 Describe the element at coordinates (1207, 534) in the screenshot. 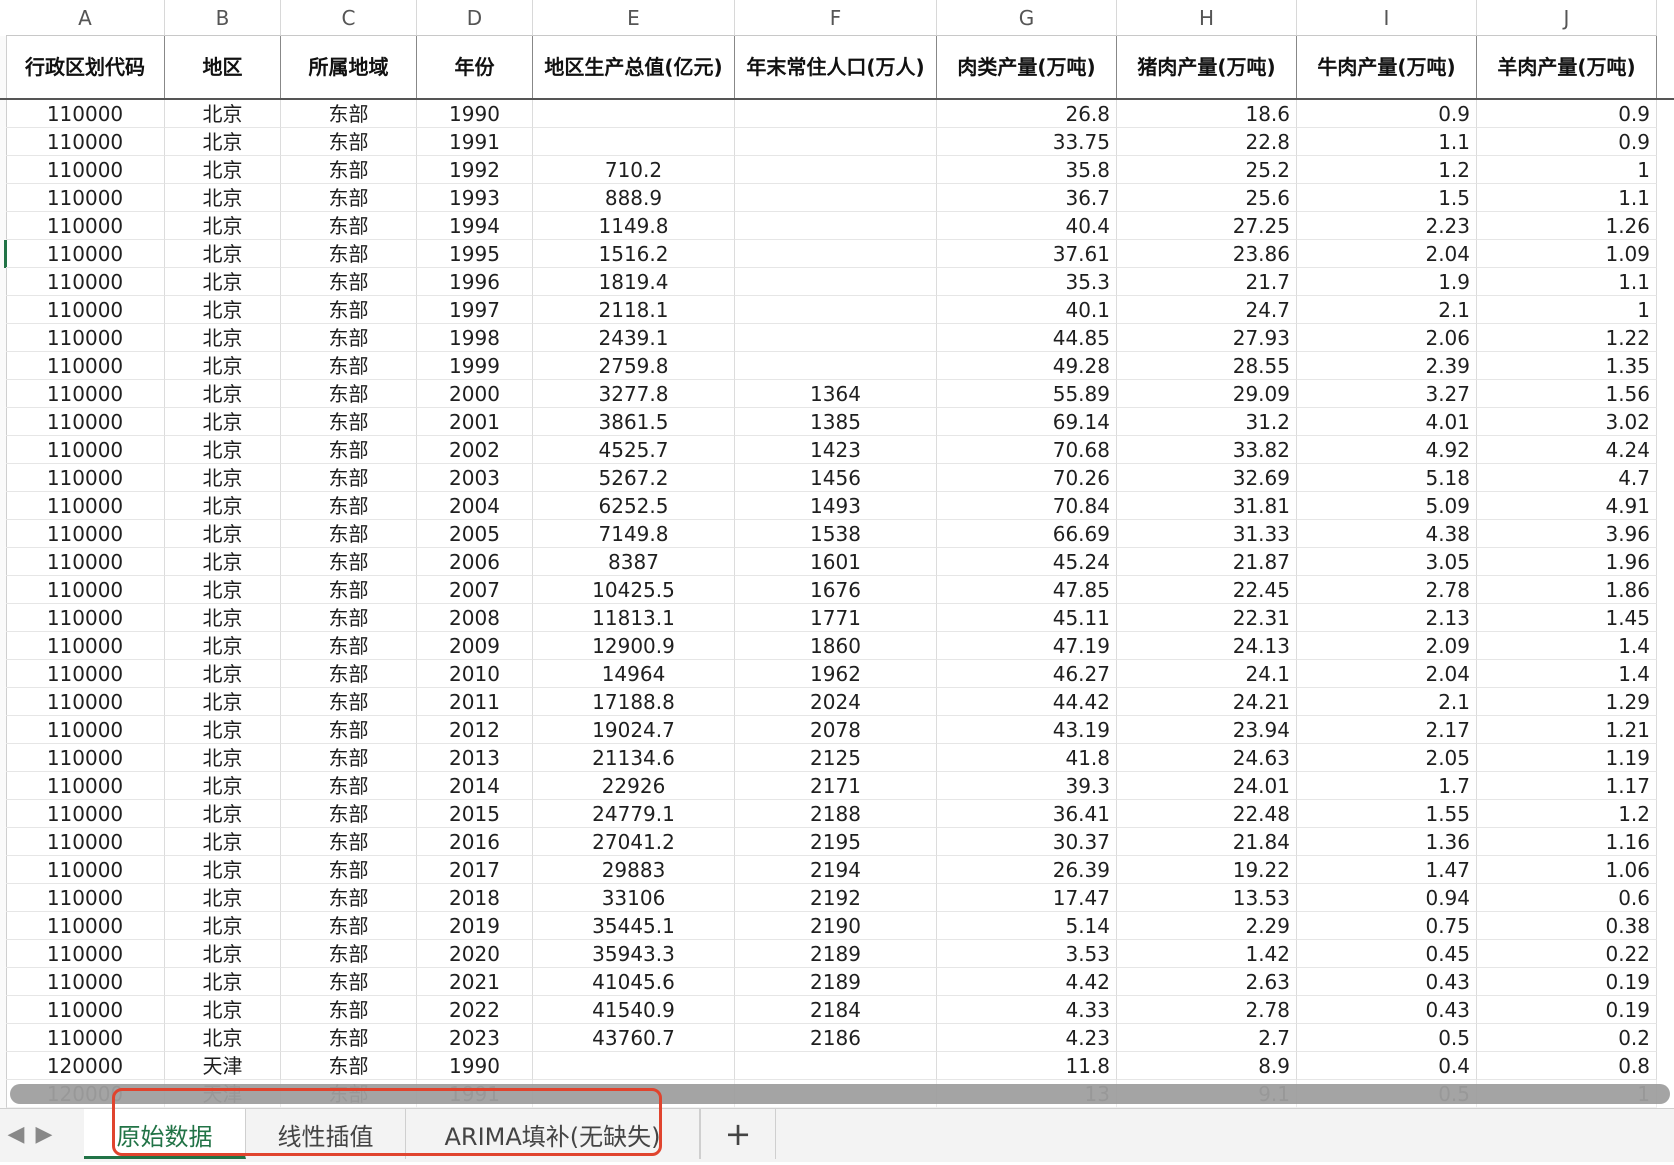

I see `cell-pork-output: 31.33` at that location.